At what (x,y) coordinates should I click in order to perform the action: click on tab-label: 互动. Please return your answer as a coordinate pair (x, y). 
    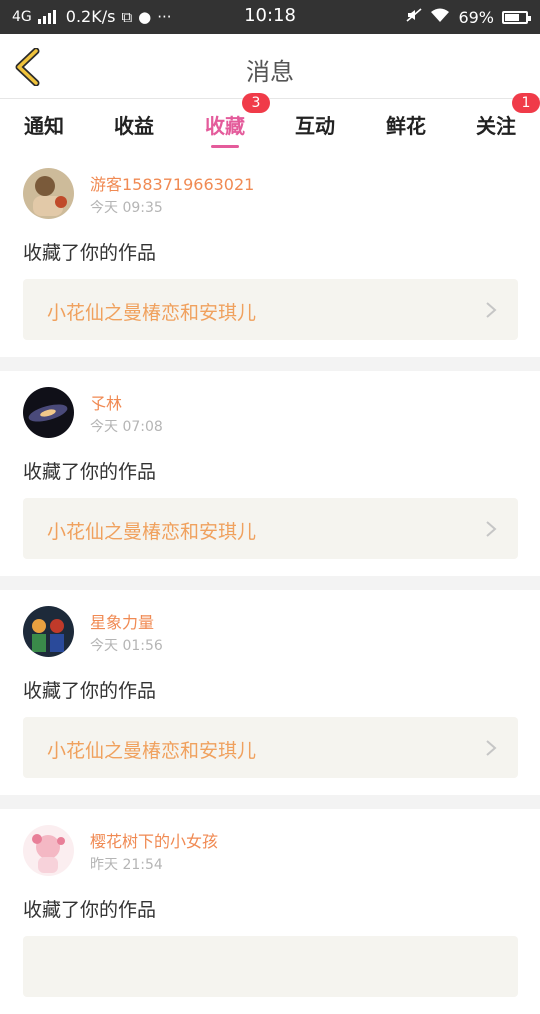
    Looking at the image, I should click on (315, 126).